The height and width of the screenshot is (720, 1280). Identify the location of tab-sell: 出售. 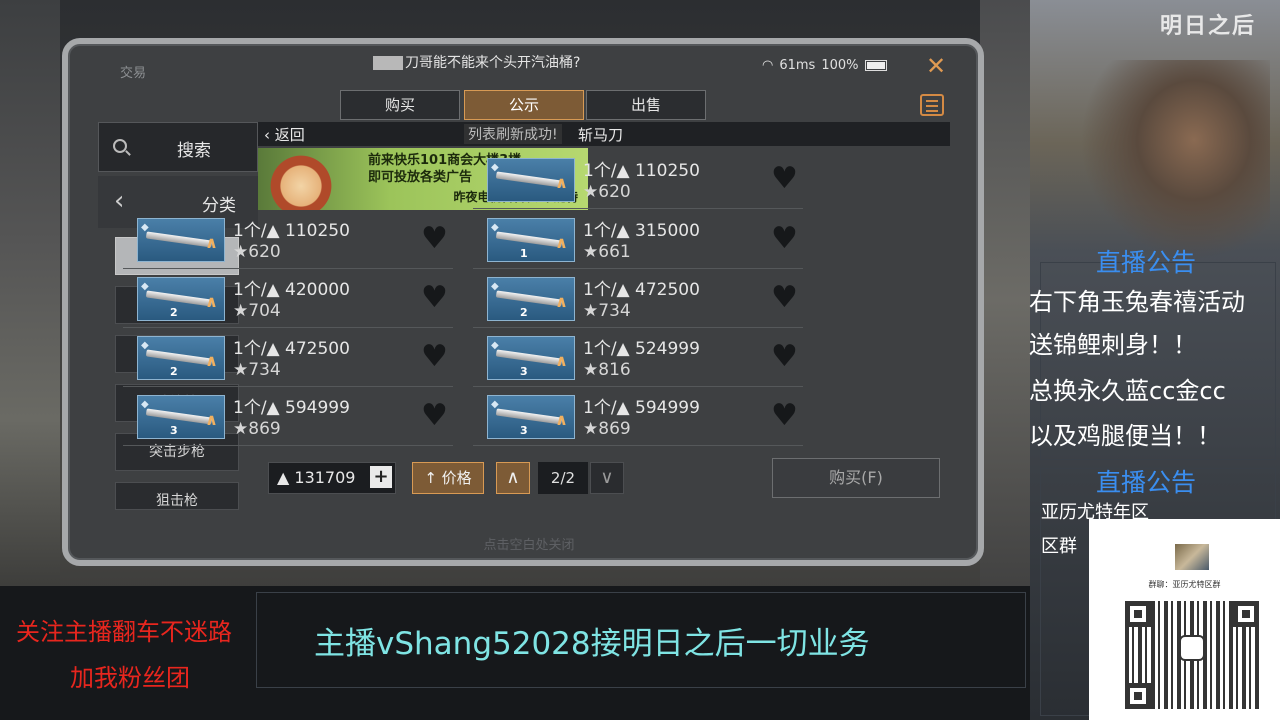
(646, 105).